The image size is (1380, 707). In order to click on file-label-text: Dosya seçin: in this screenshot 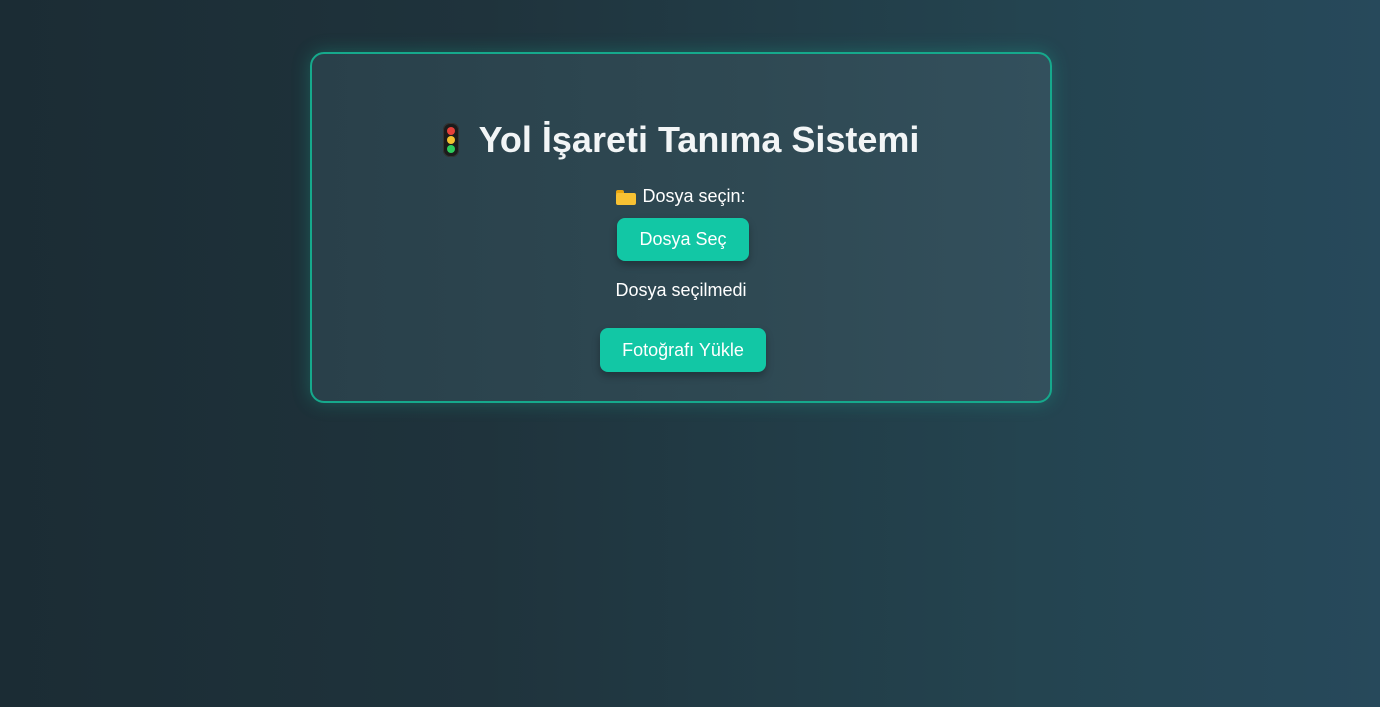, I will do `click(694, 195)`.